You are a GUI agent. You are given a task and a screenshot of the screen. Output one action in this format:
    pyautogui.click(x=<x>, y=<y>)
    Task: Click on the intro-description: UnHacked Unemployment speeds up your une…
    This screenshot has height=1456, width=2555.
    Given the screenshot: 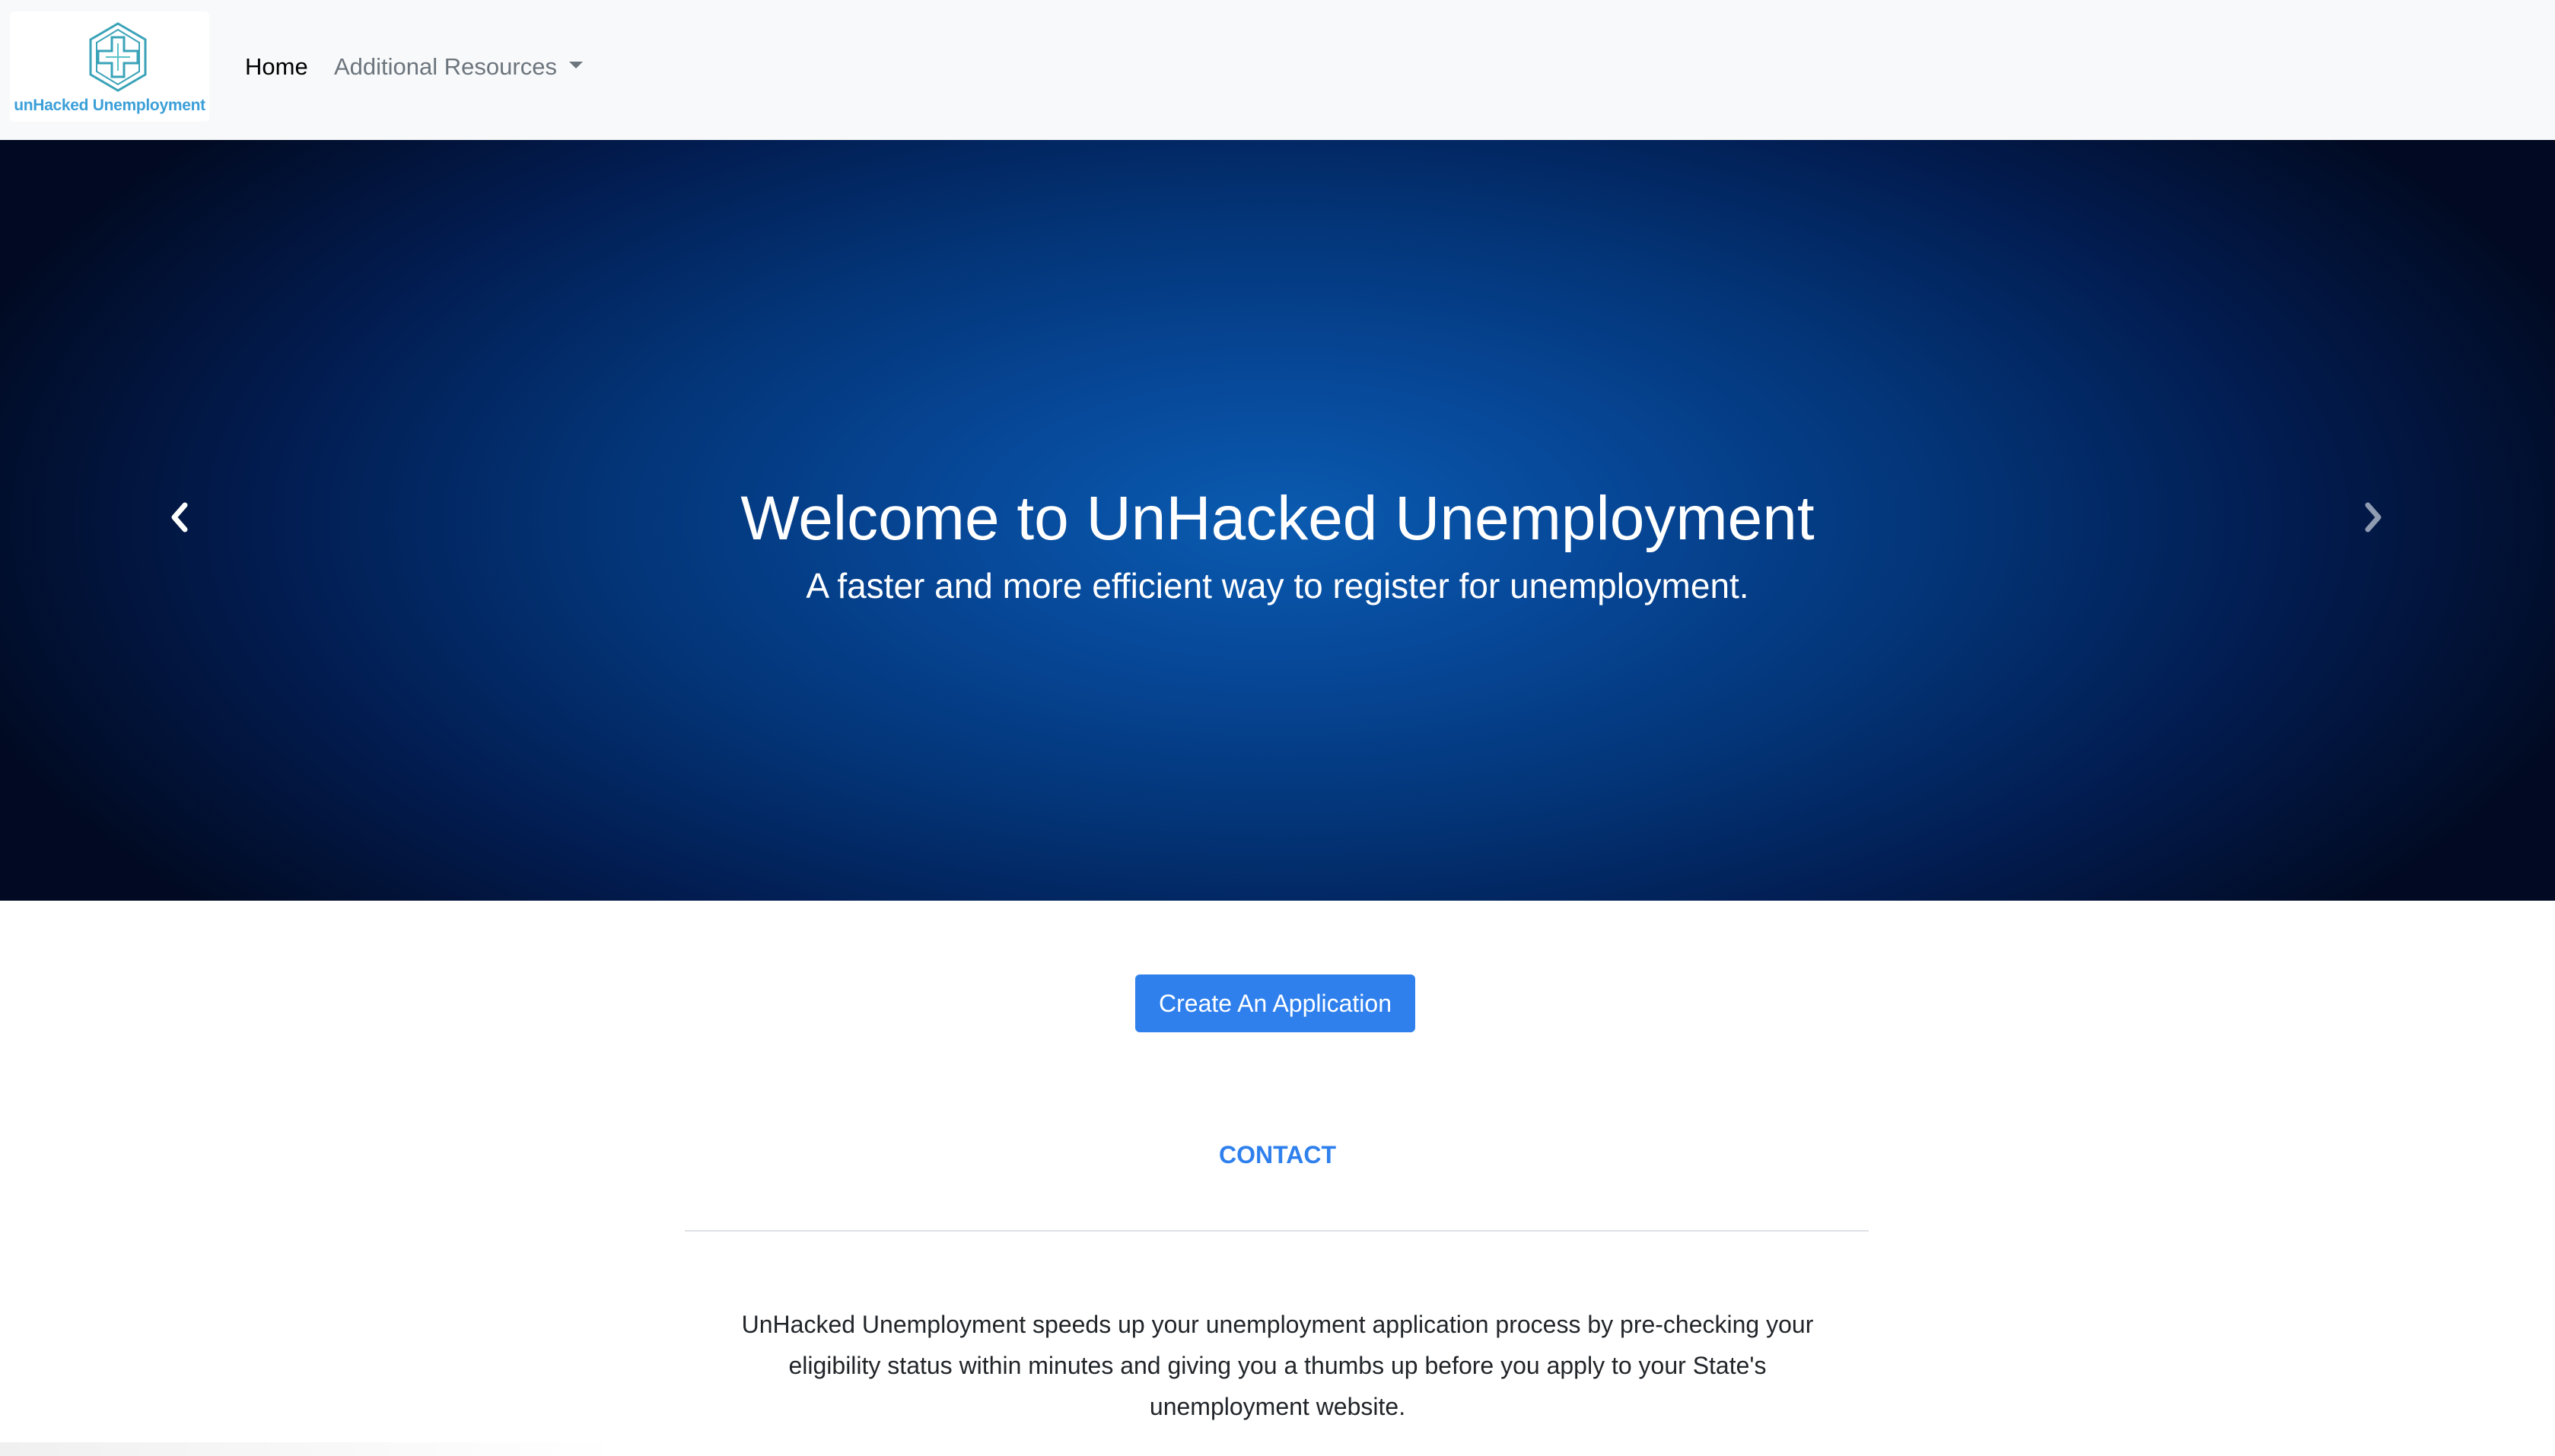 What is the action you would take?
    pyautogui.click(x=1277, y=1365)
    